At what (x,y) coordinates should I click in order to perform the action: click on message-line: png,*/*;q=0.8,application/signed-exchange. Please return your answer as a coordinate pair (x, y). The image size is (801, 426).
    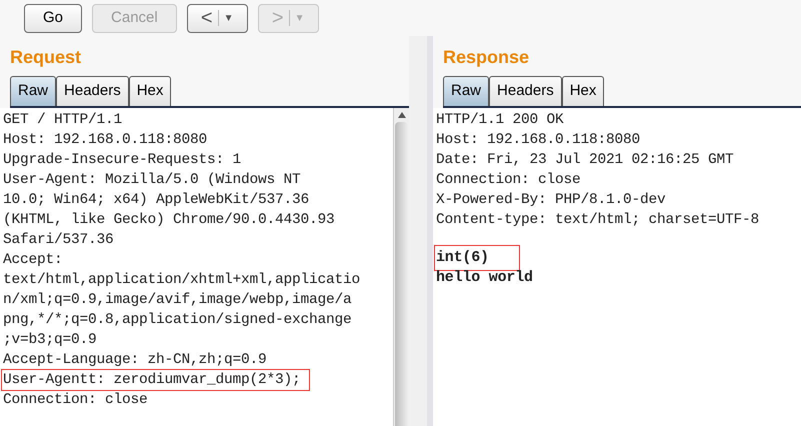
    Looking at the image, I should click on (177, 320).